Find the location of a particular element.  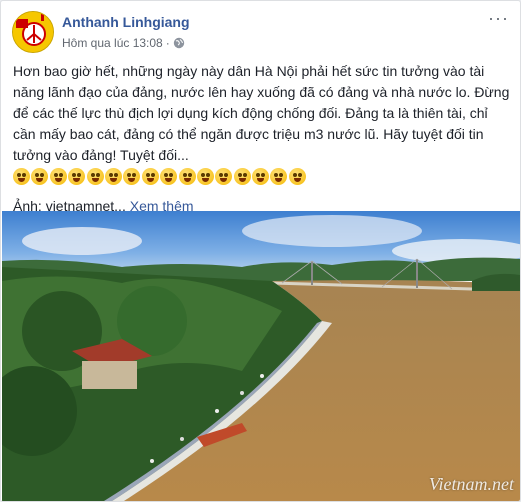

avatar is located at coordinates (33, 32).